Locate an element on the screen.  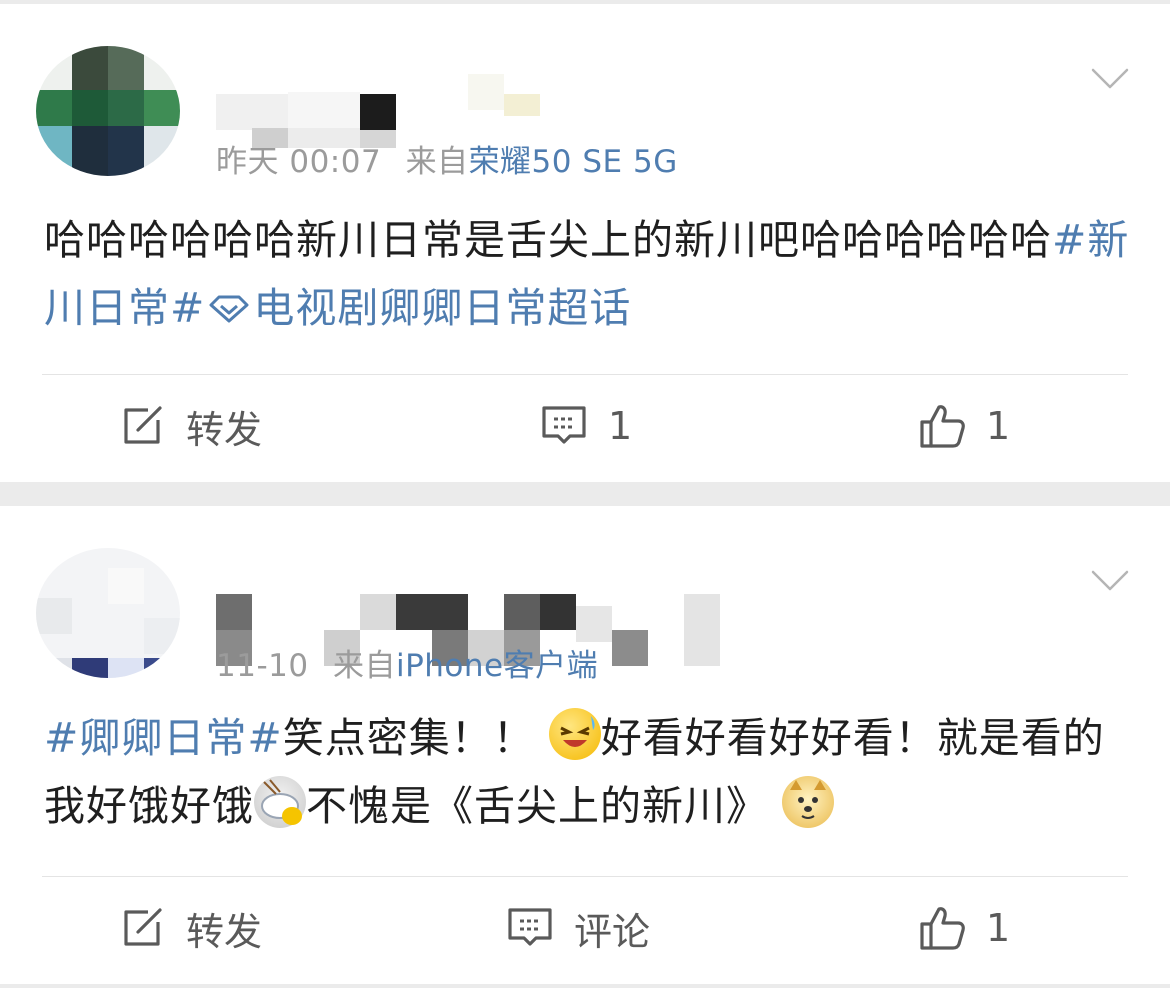
post-time: 11-10 is located at coordinates (262, 666).